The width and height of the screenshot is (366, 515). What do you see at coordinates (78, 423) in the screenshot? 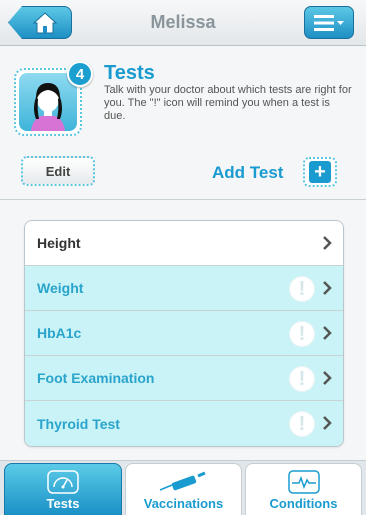
I see `list-item-label: Thyroid Test` at bounding box center [78, 423].